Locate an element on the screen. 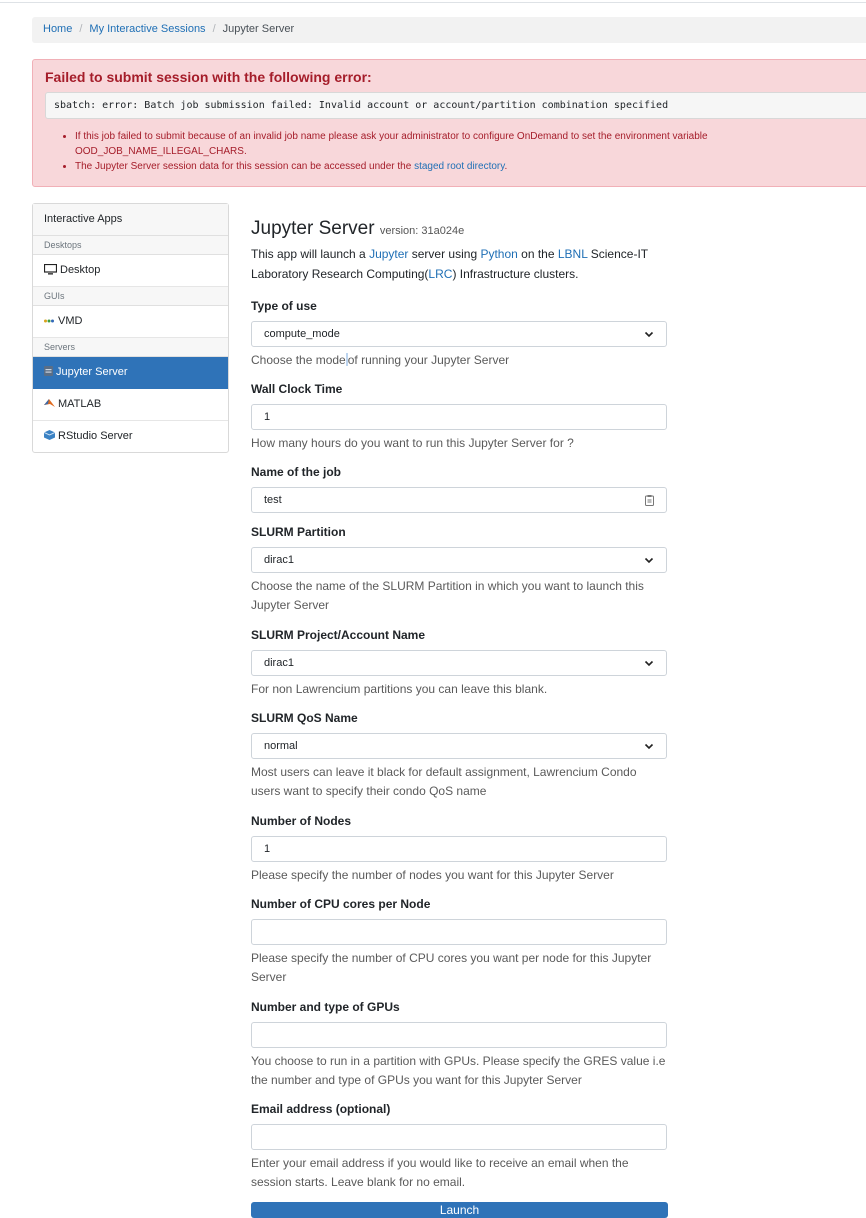 The image size is (866, 1218). sidebar-item-label: MATLAB is located at coordinates (80, 404).